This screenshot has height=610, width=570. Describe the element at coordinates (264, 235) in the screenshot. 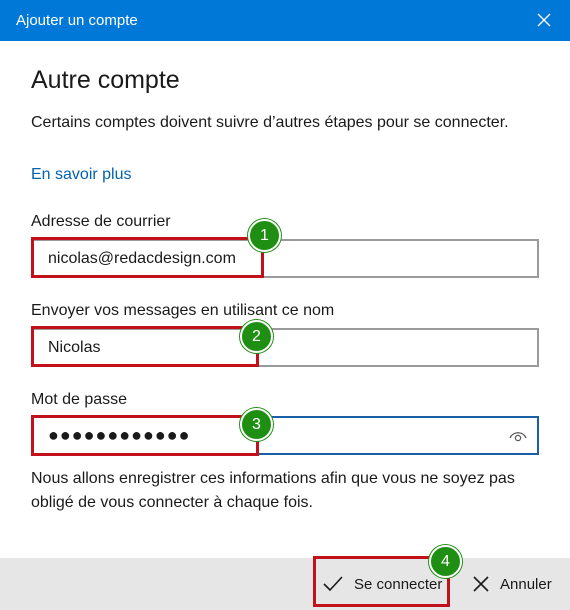

I see `step-badge-1: 1` at that location.